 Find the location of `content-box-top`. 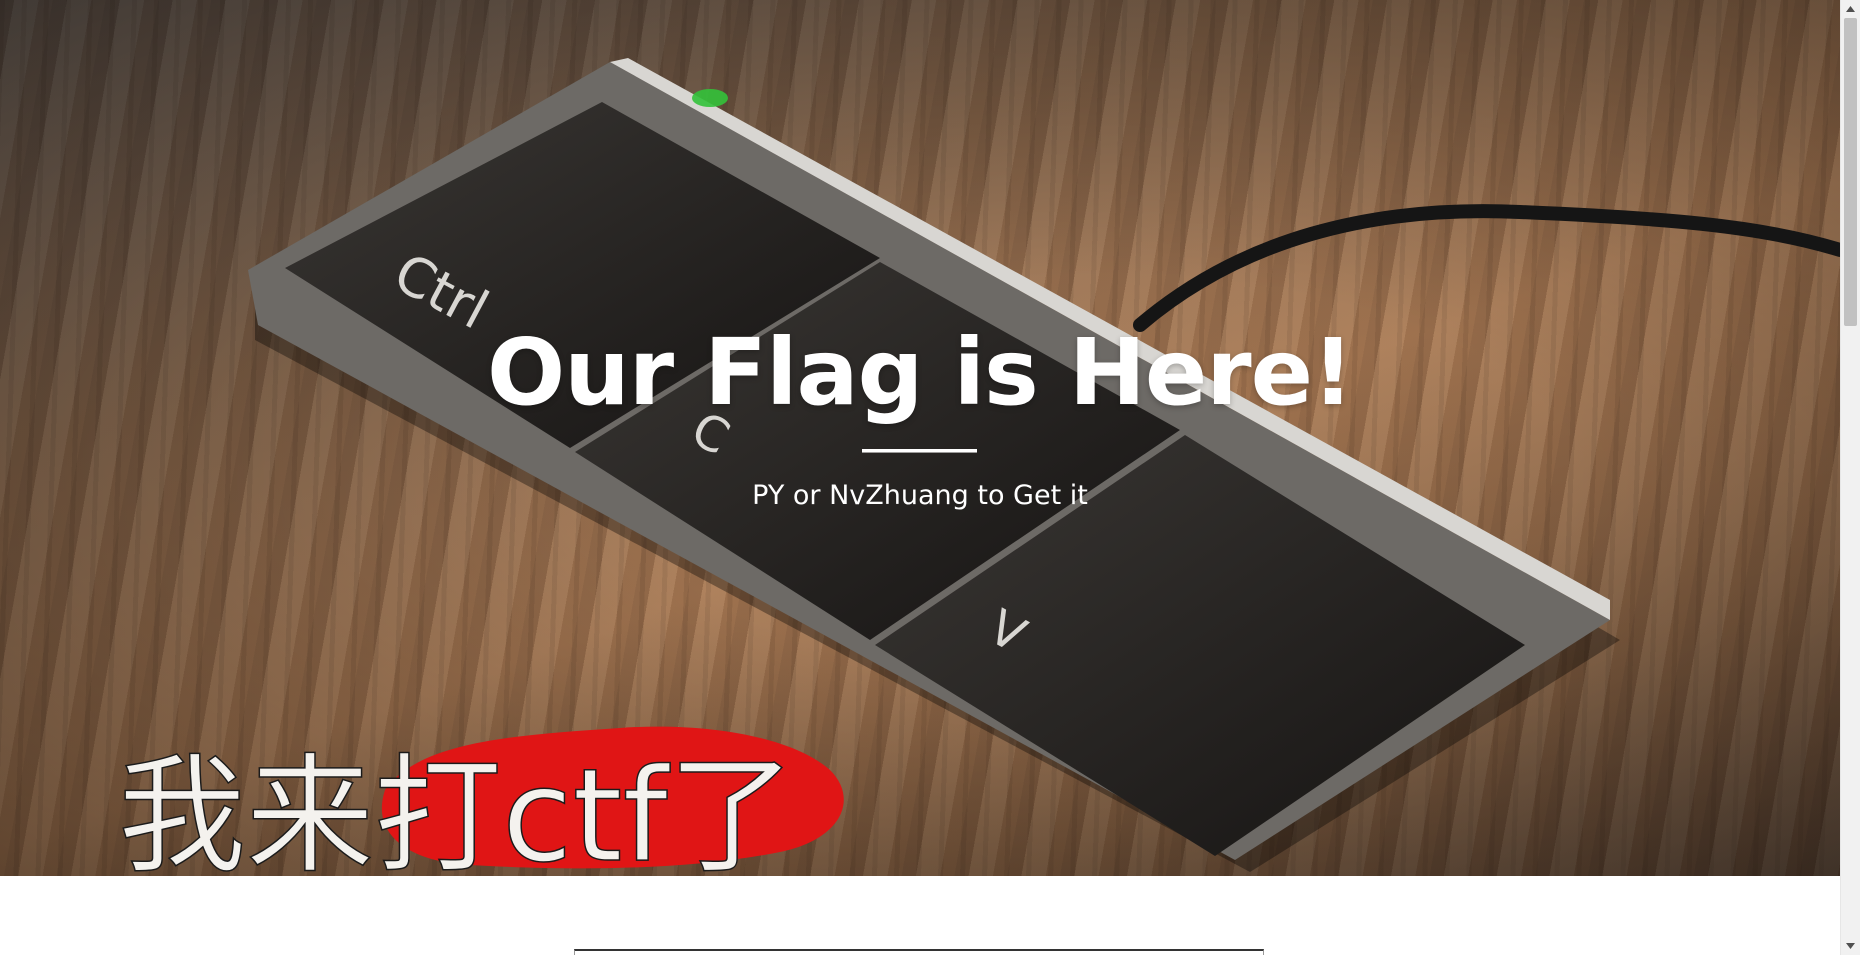

content-box-top is located at coordinates (919, 952).